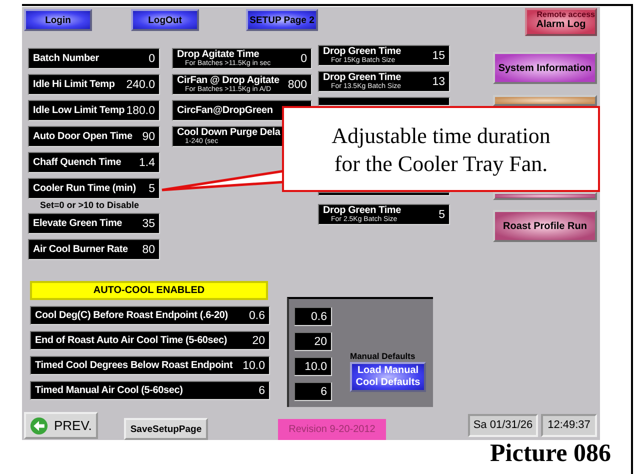  Describe the element at coordinates (140, 84) in the screenshot. I see `setting-value: 240.0` at that location.